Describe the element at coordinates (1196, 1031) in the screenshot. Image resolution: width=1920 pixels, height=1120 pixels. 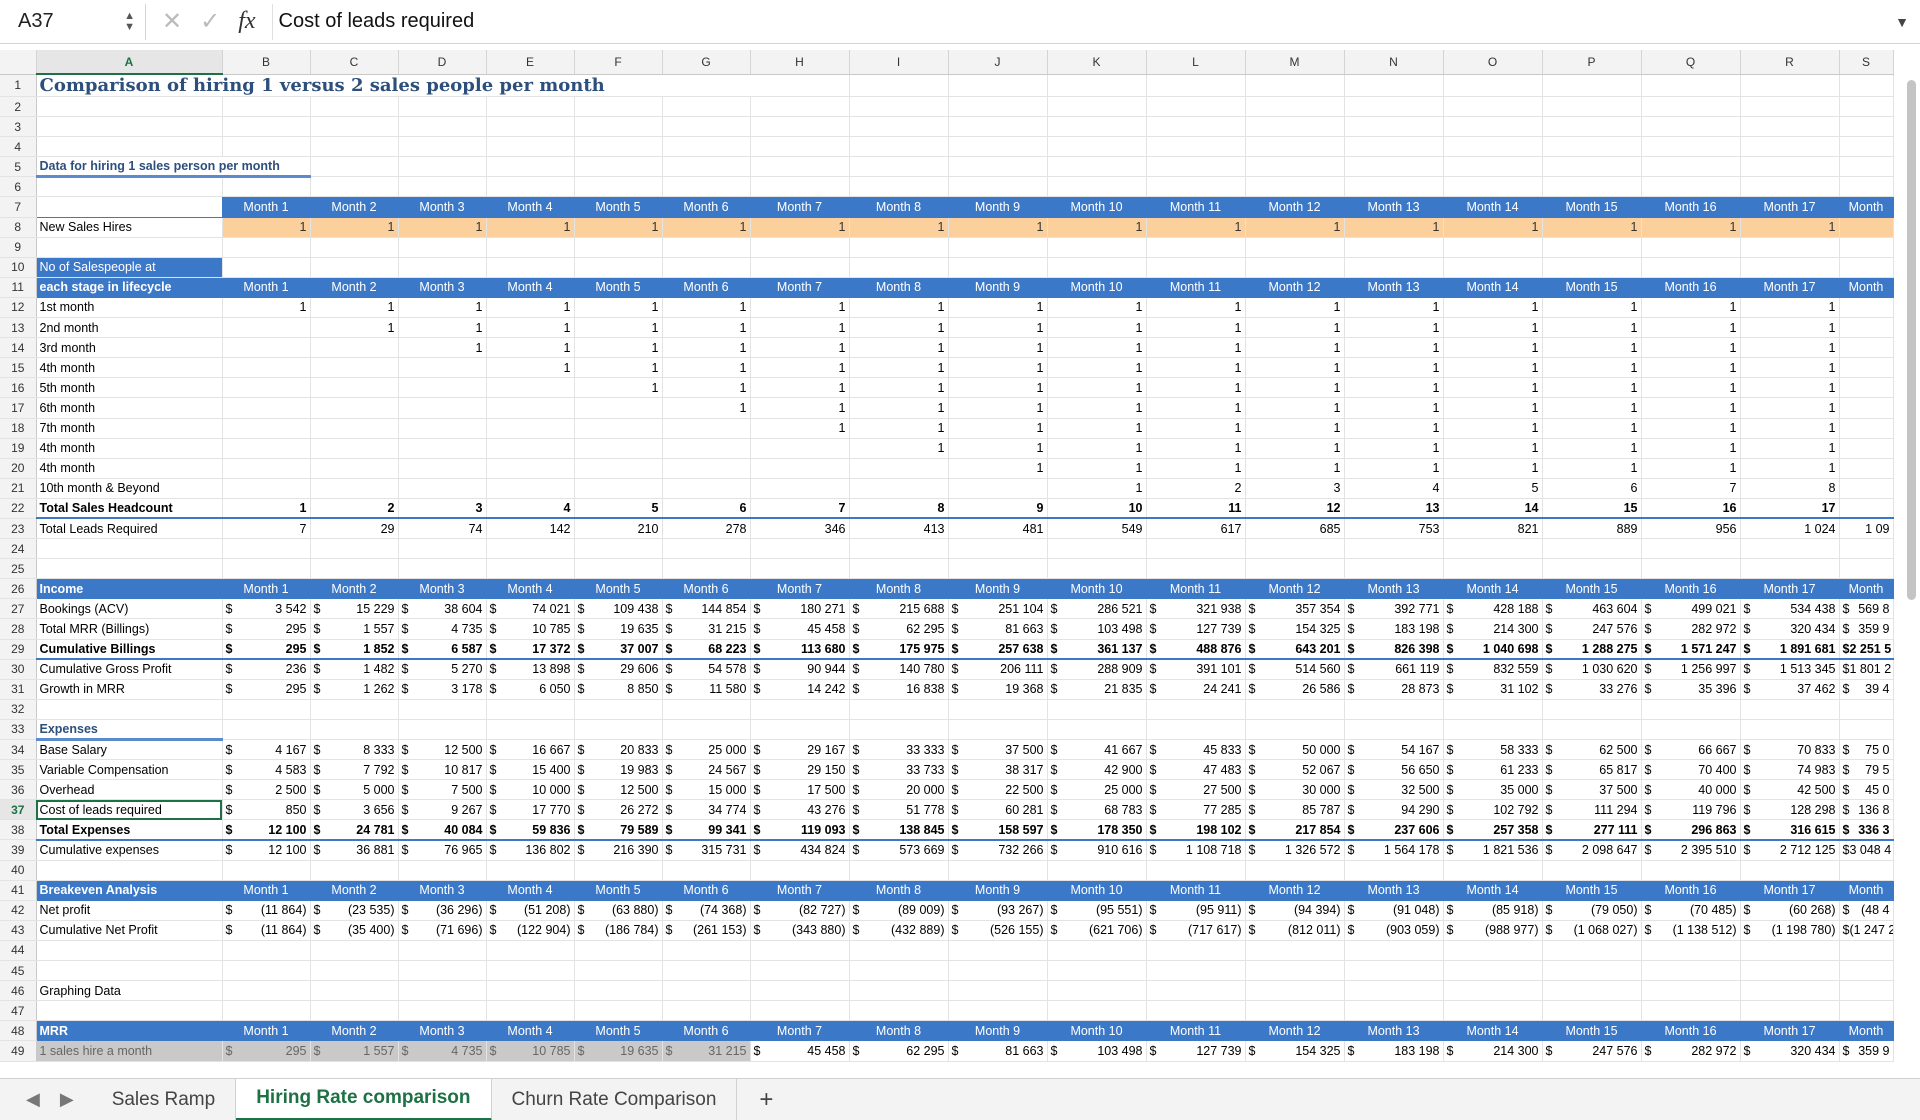
I see `month-header: Month 11` at that location.